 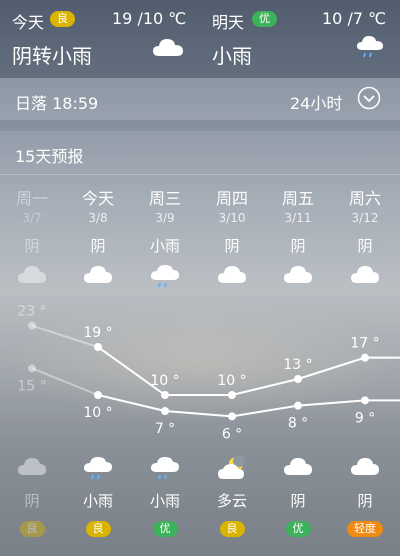 I want to click on high-temp-label: 23 °, so click(x=31, y=312).